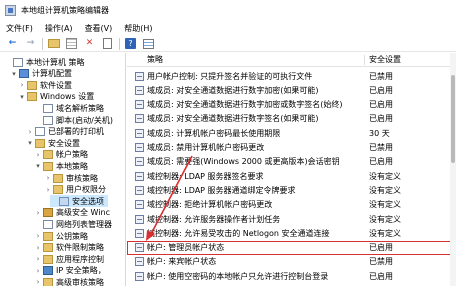 Image resolution: width=456 pixels, height=286 pixels. I want to click on policy-row: 域控制器: LDAP 服务器签名要求 没有定义, so click(291, 176).